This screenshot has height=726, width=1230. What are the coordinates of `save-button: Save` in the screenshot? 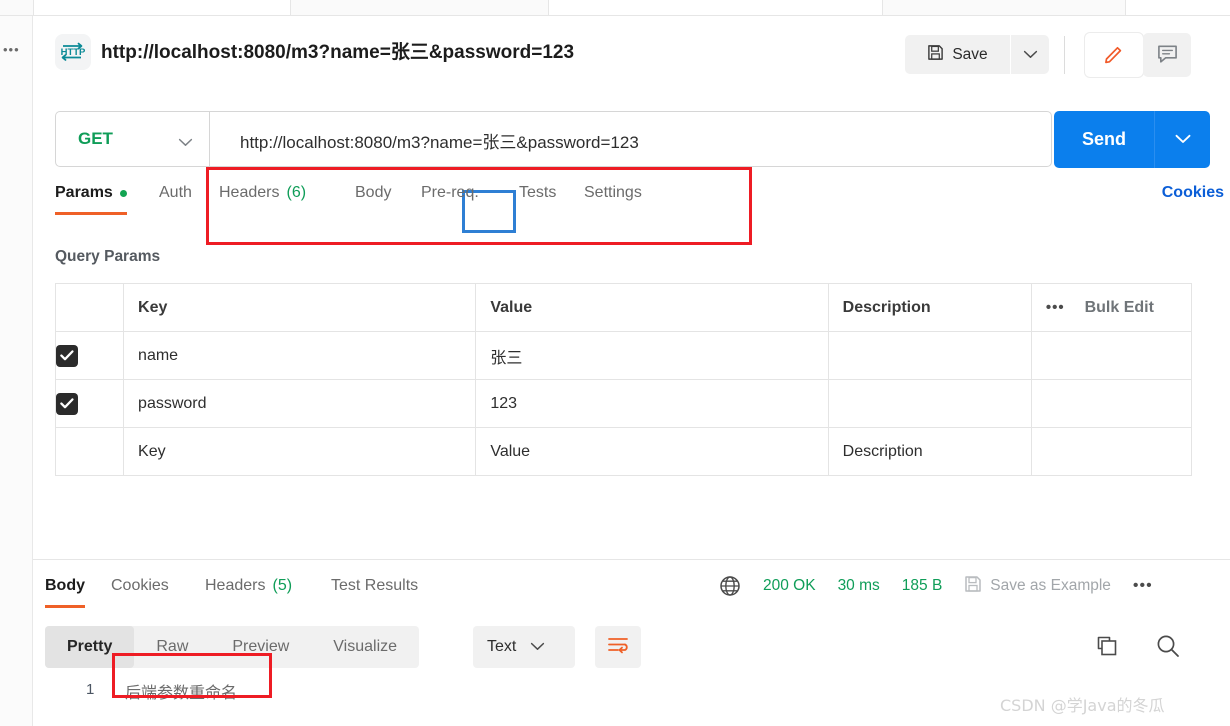 It's located at (957, 54).